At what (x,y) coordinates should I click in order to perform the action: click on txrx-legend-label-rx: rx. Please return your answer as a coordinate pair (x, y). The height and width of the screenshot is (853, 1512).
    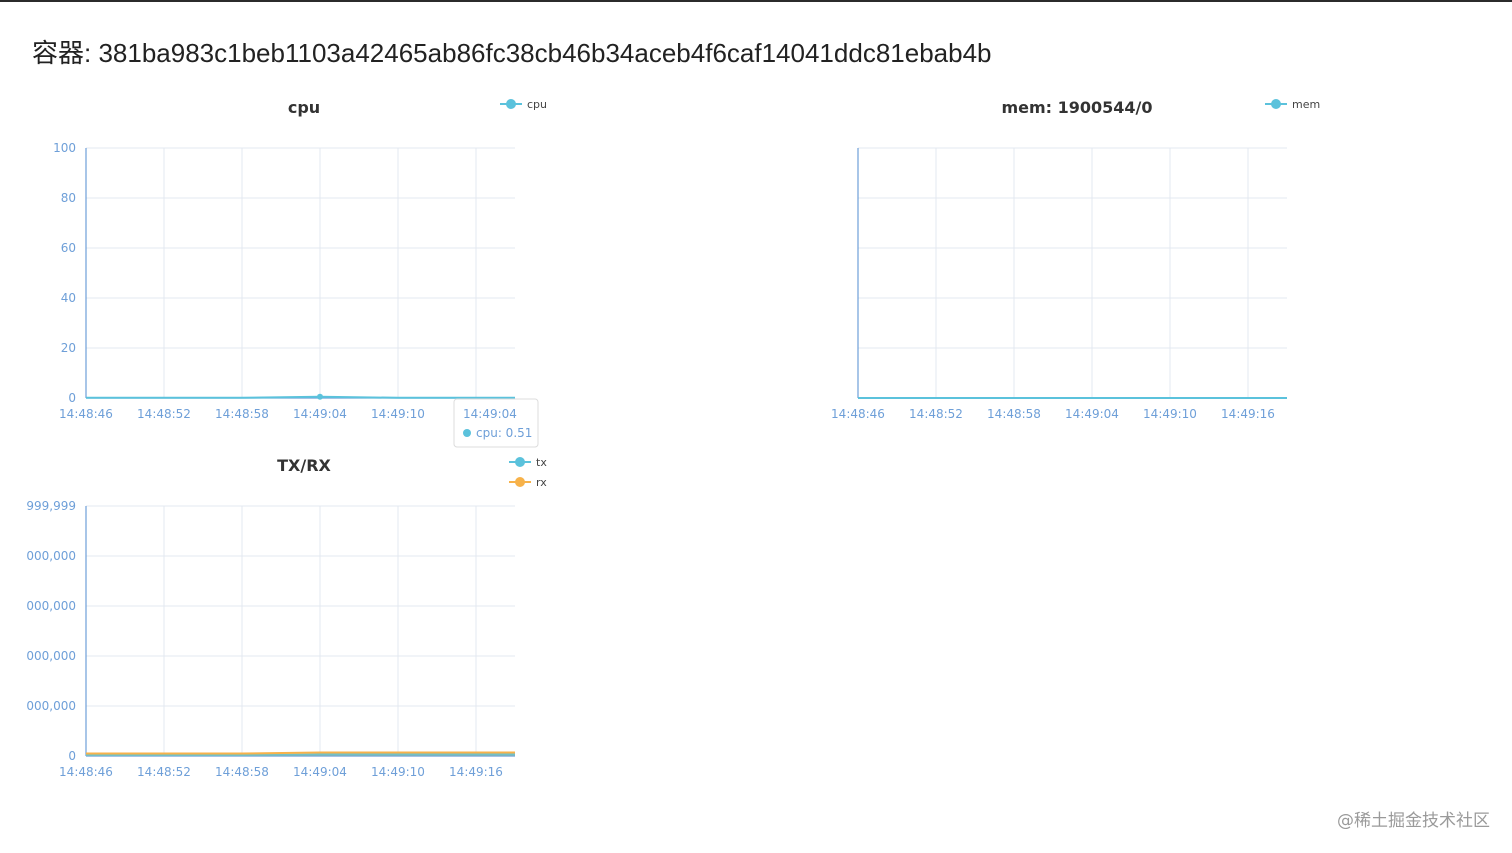
    Looking at the image, I should click on (541, 482).